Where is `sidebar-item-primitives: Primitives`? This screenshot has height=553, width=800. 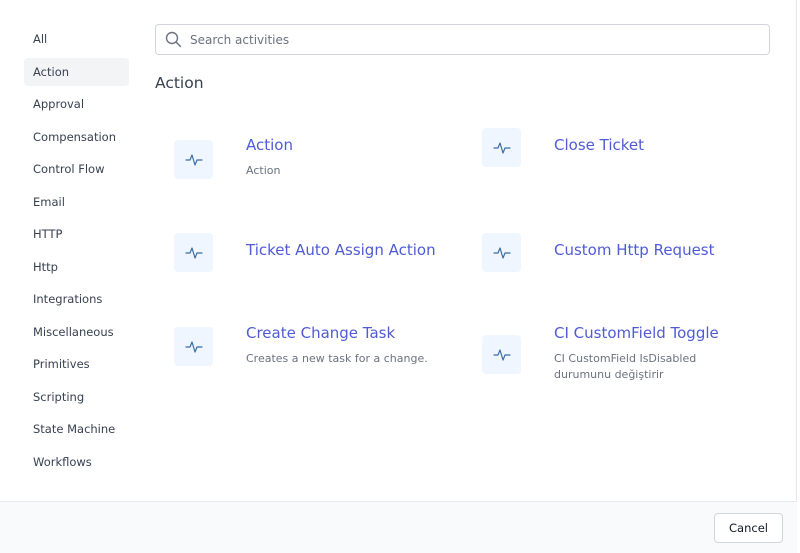 sidebar-item-primitives: Primitives is located at coordinates (76, 364).